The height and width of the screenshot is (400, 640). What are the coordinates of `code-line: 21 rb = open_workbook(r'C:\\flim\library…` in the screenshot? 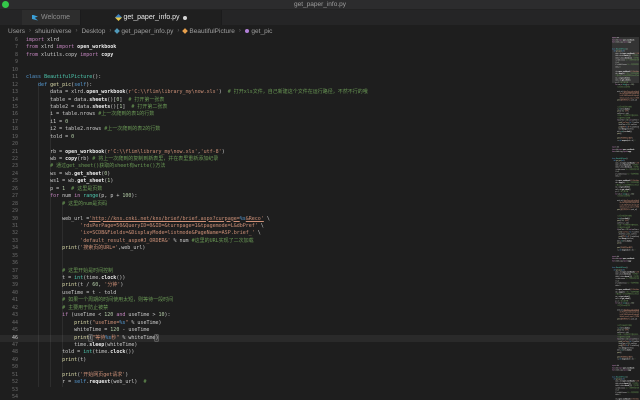 It's located at (320, 152).